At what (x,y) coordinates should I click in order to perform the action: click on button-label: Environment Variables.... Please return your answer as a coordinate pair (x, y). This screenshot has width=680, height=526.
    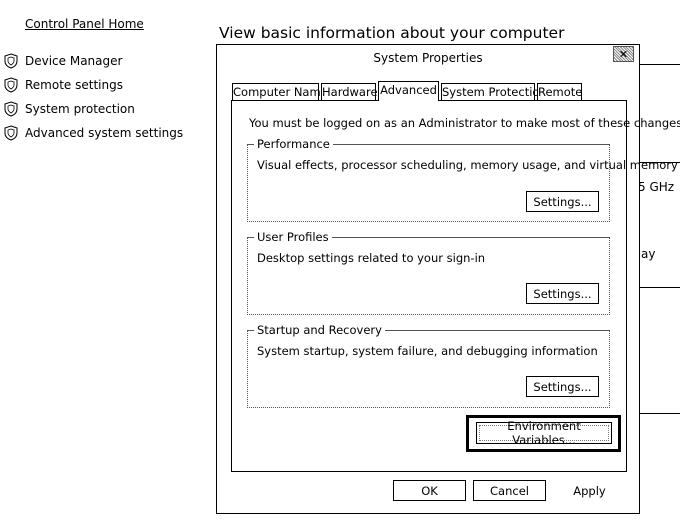
    Looking at the image, I should click on (544, 433).